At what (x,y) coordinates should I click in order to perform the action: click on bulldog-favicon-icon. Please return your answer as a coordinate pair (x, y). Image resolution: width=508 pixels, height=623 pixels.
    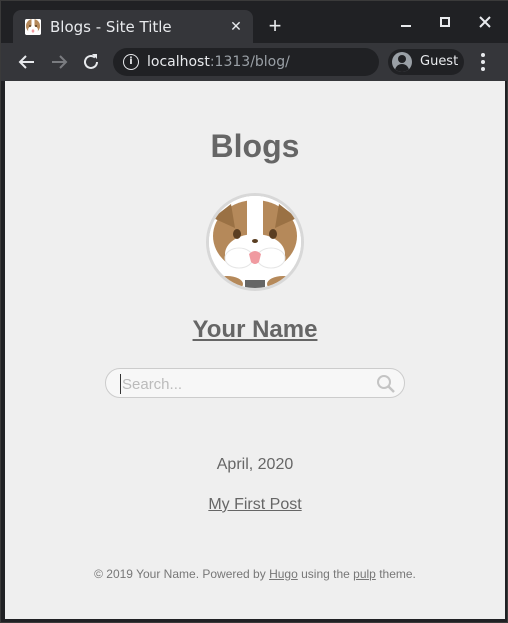
    Looking at the image, I should click on (33, 27).